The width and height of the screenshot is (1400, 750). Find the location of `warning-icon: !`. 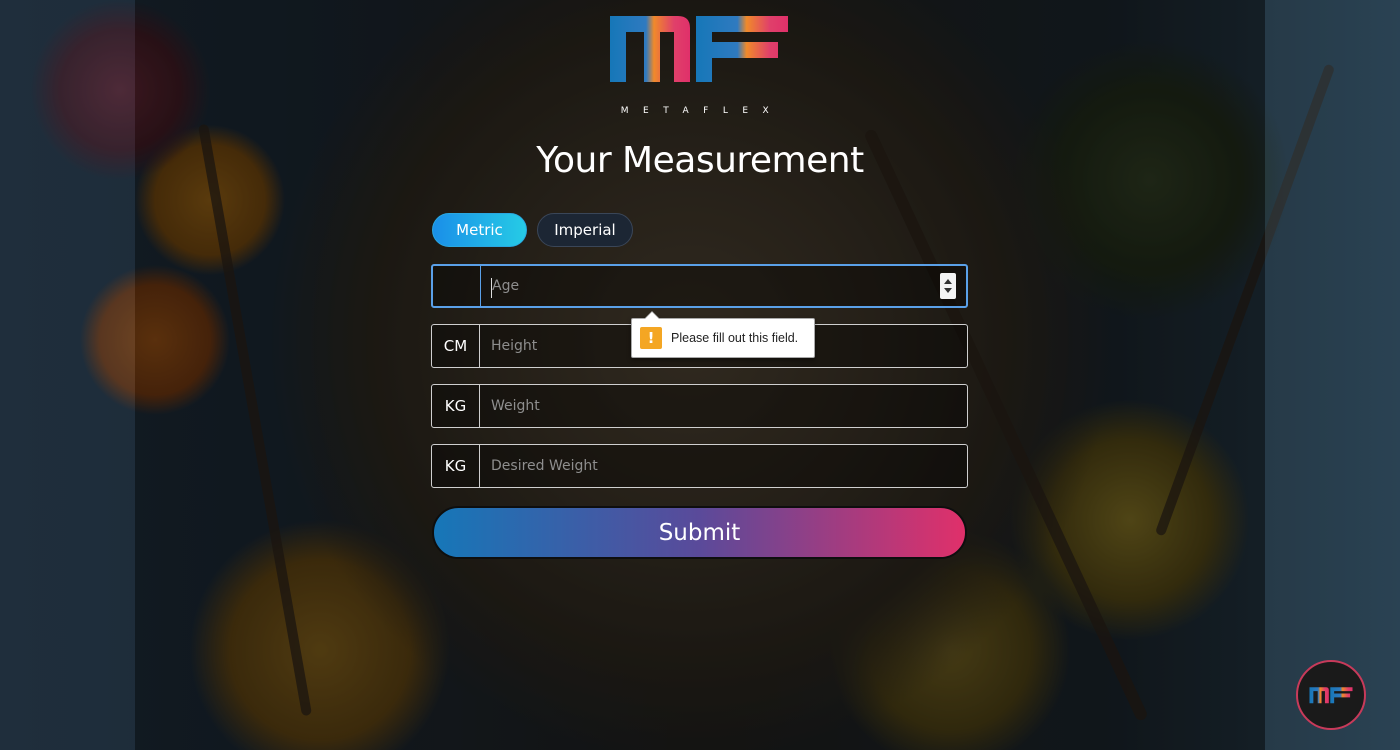

warning-icon: ! is located at coordinates (651, 338).